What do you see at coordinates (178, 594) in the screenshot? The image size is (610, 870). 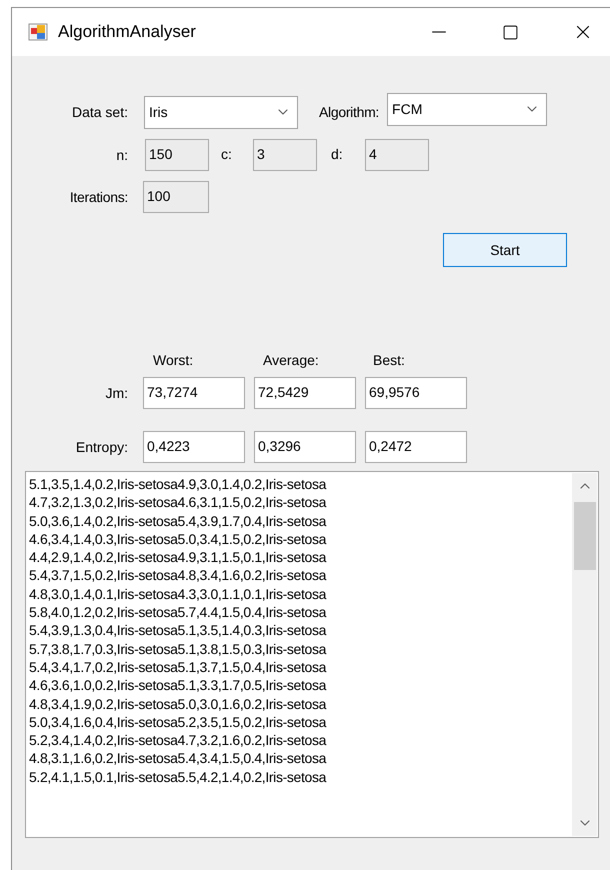 I see `output-line: 4.8,3.0,1.4,0.1,Iris-setosa4.3,3.0,1.1,0.1,Iris-setosa` at bounding box center [178, 594].